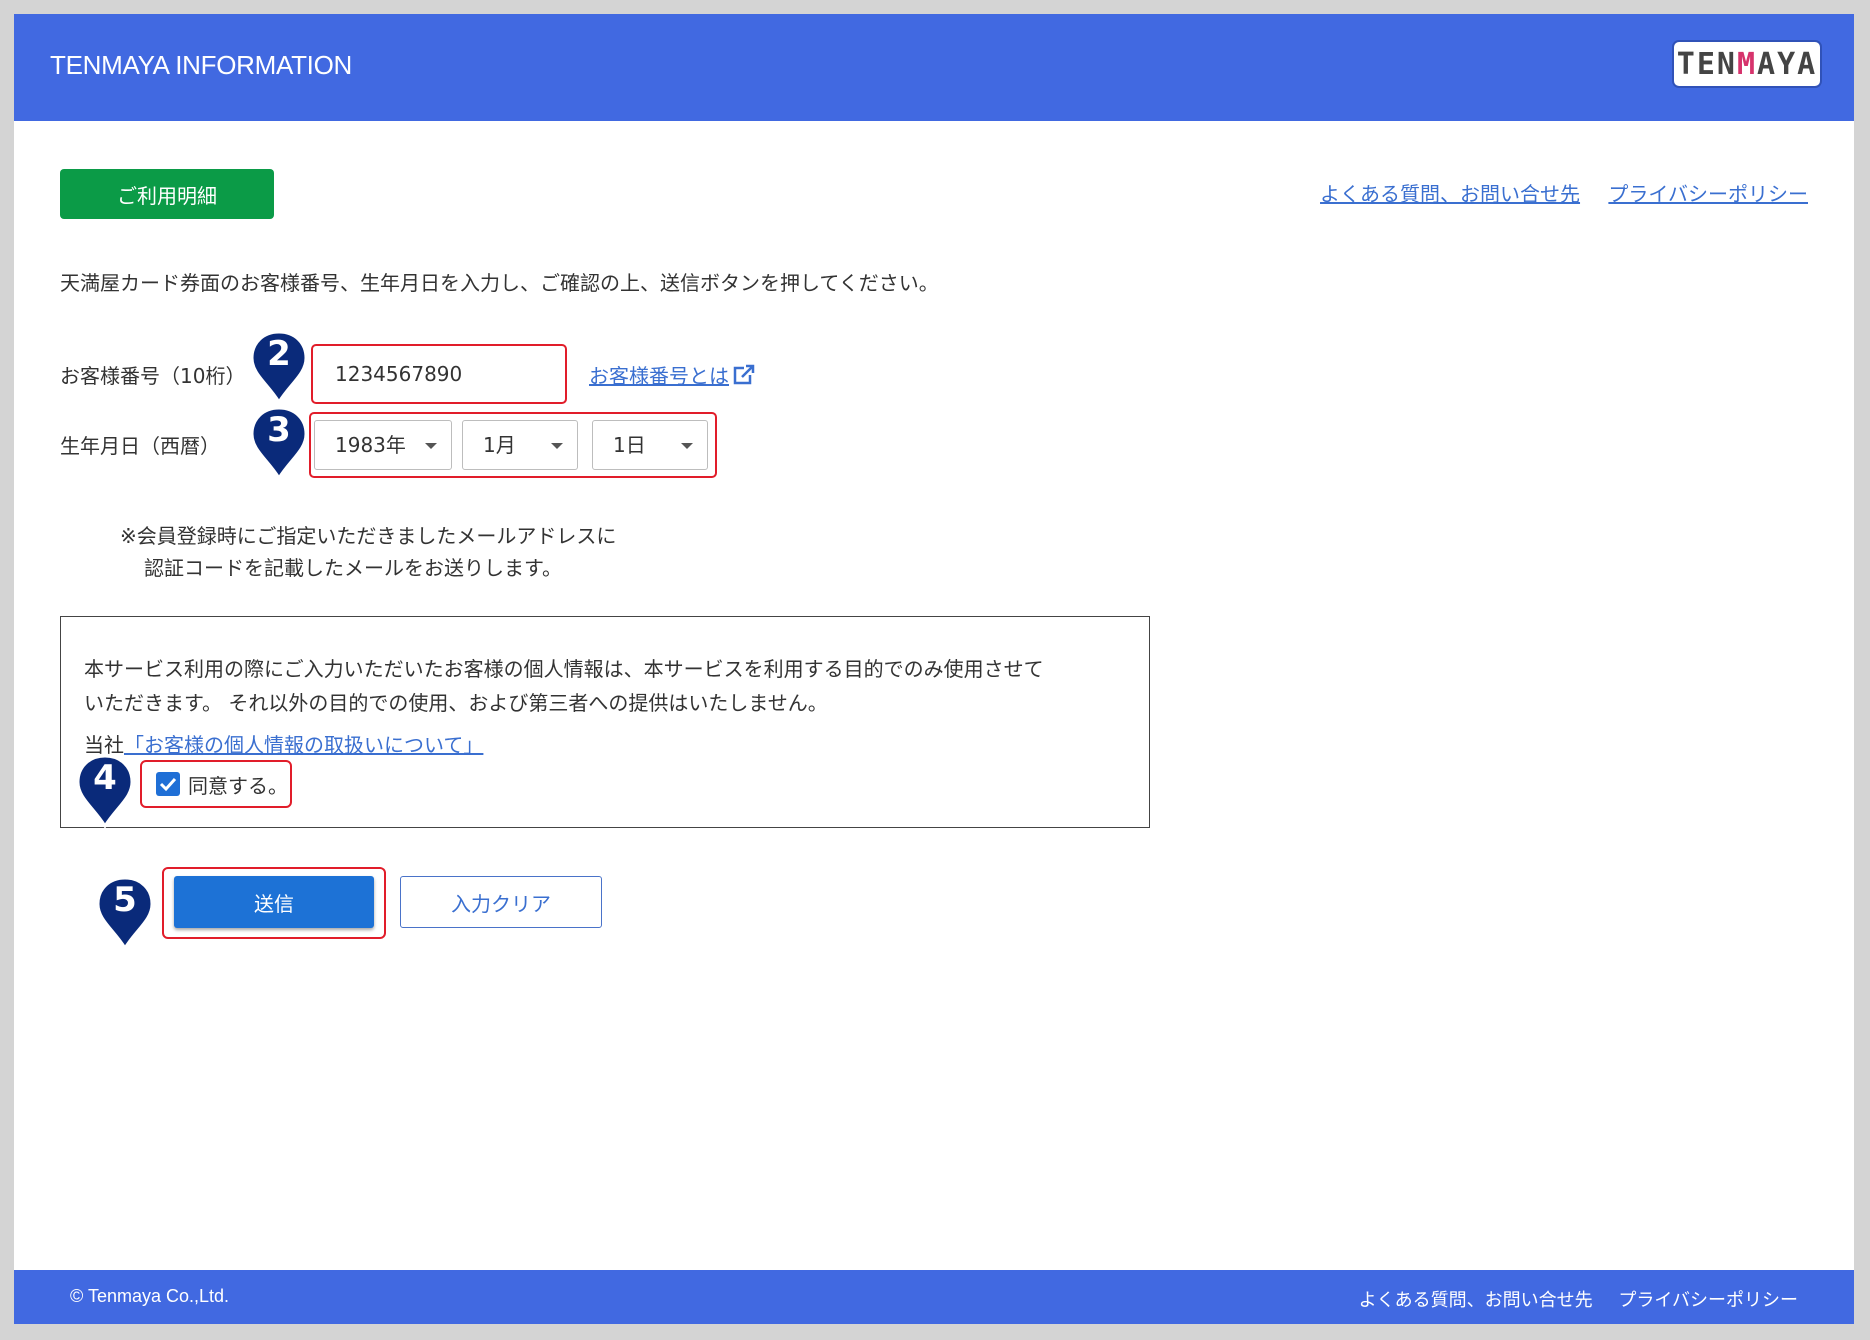  I want to click on dob-year-select: 1983年, so click(383, 445).